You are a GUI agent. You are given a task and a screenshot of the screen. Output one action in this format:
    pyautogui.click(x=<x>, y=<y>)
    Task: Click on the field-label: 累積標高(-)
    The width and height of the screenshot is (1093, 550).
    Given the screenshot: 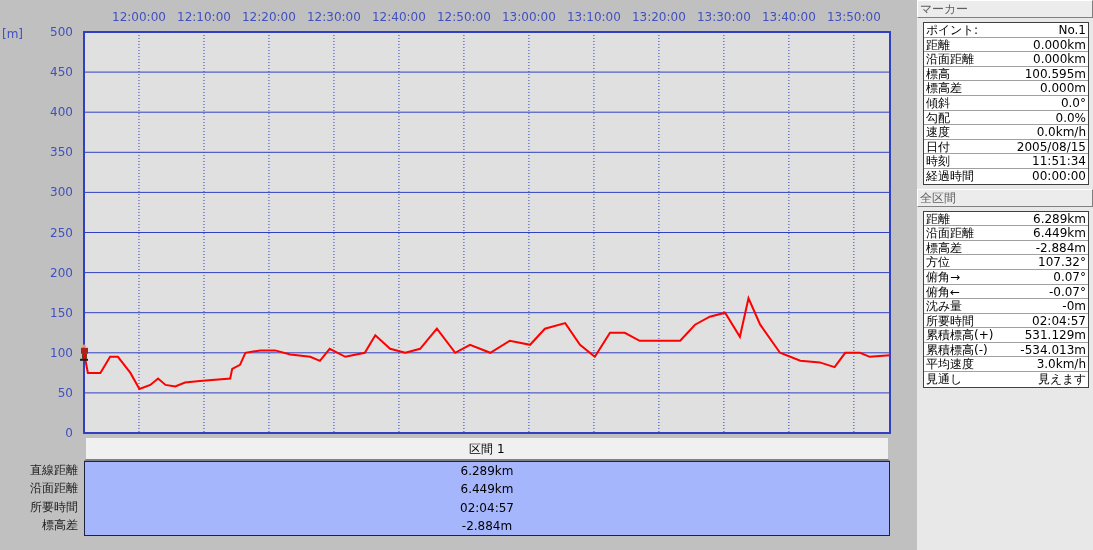 What is the action you would take?
    pyautogui.click(x=957, y=349)
    